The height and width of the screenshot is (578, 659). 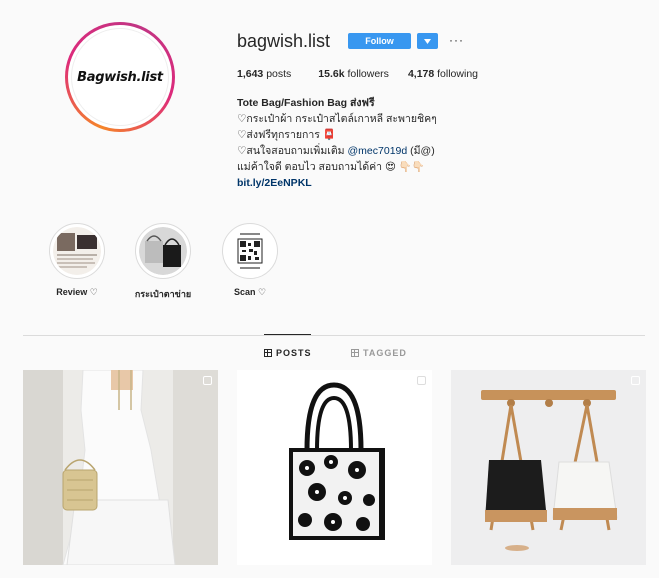 What do you see at coordinates (277, 74) in the screenshot?
I see `posts-count-label: posts` at bounding box center [277, 74].